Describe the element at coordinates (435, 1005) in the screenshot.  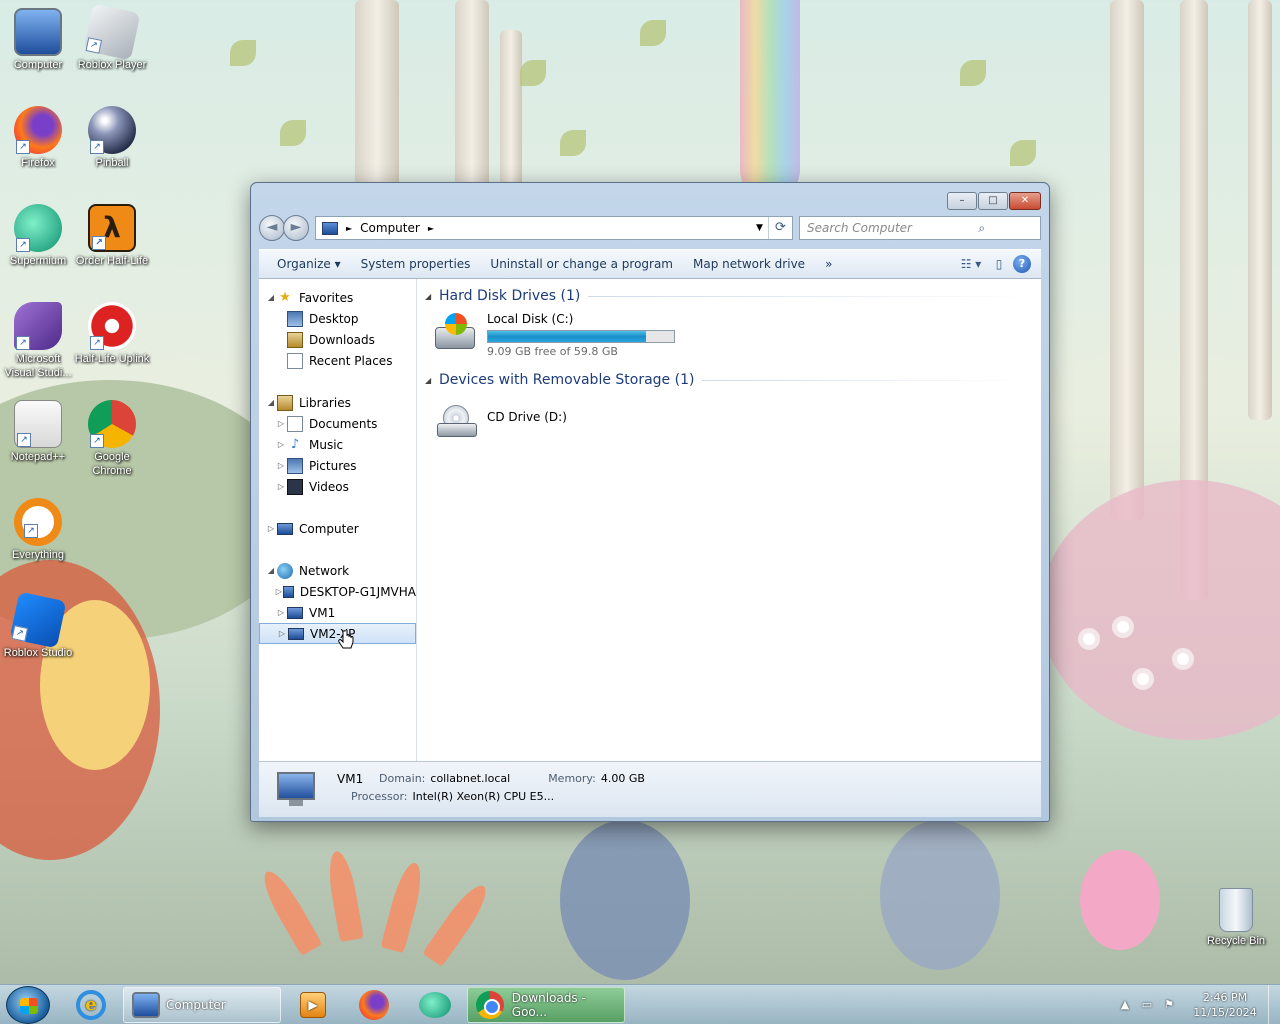
I see `taskbar-supermium` at that location.